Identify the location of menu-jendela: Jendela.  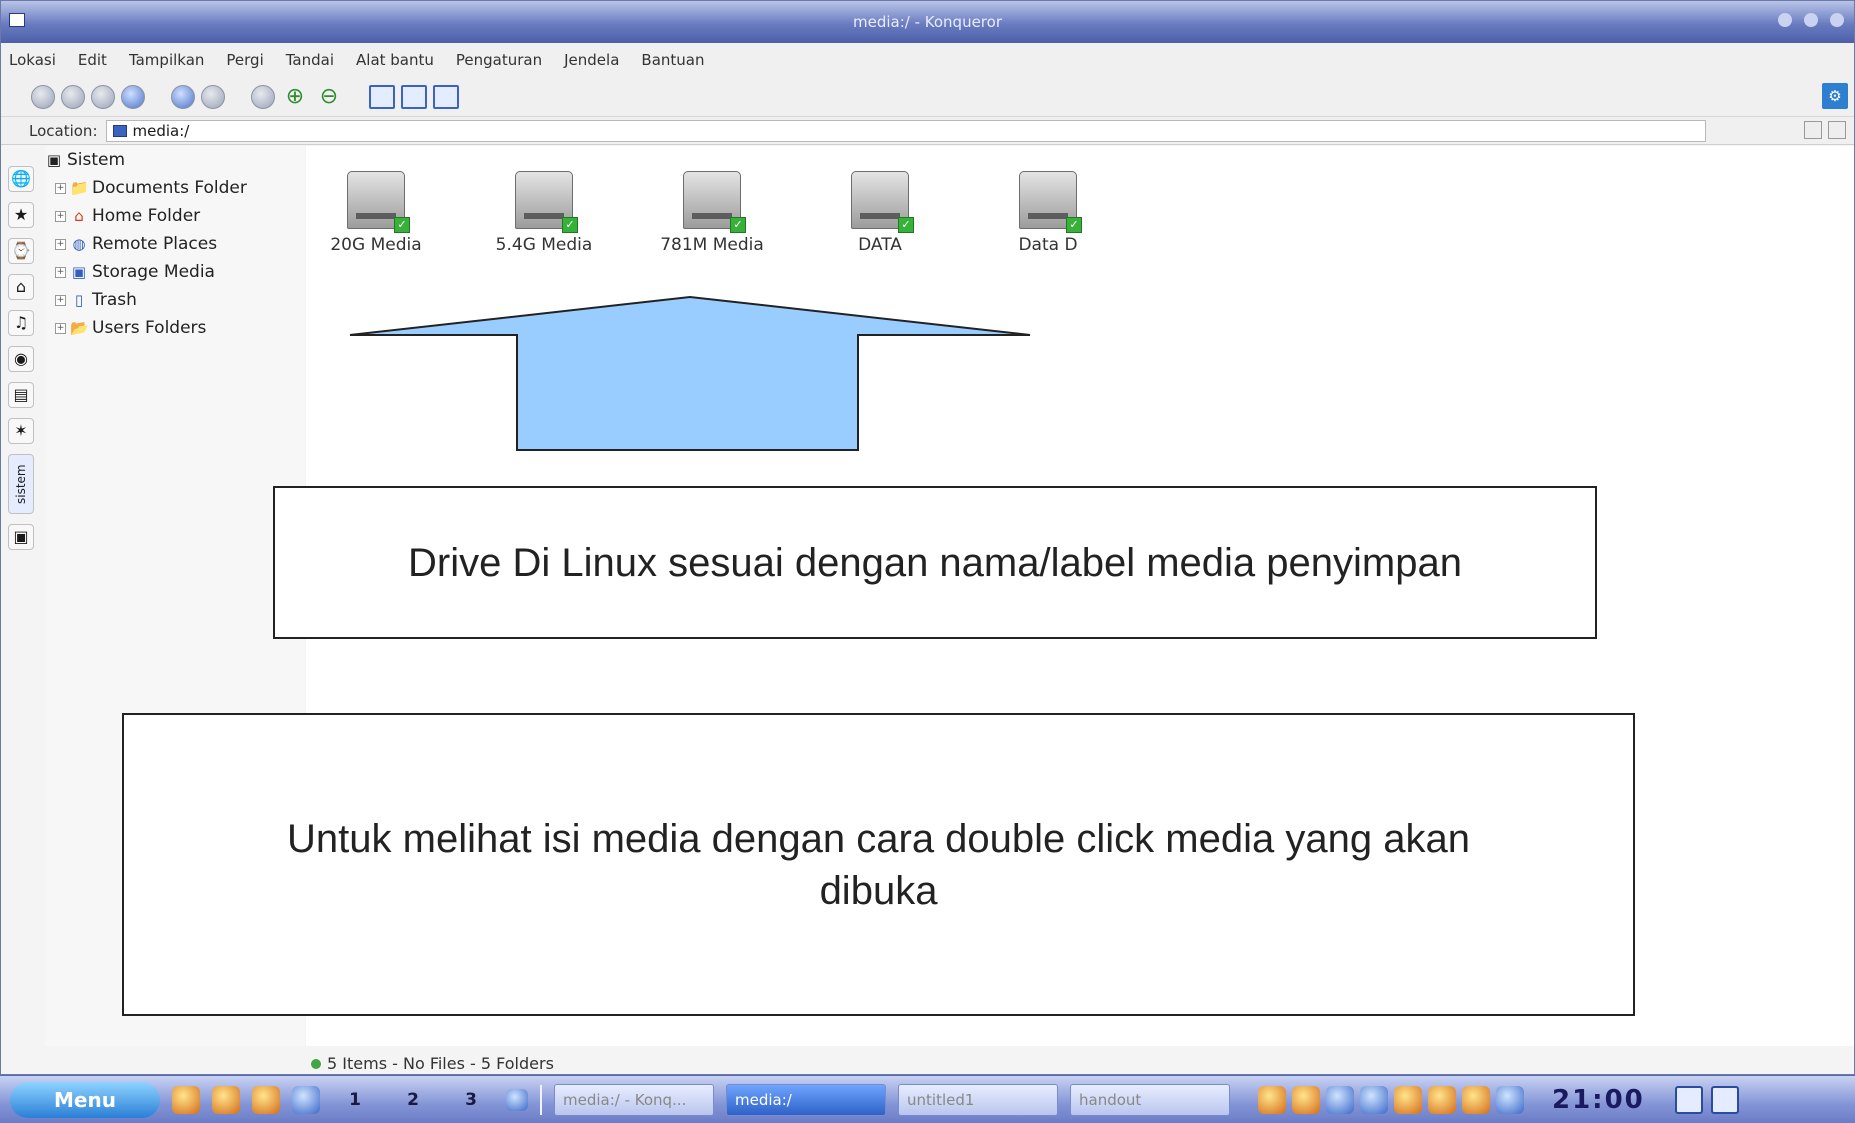
(591, 60).